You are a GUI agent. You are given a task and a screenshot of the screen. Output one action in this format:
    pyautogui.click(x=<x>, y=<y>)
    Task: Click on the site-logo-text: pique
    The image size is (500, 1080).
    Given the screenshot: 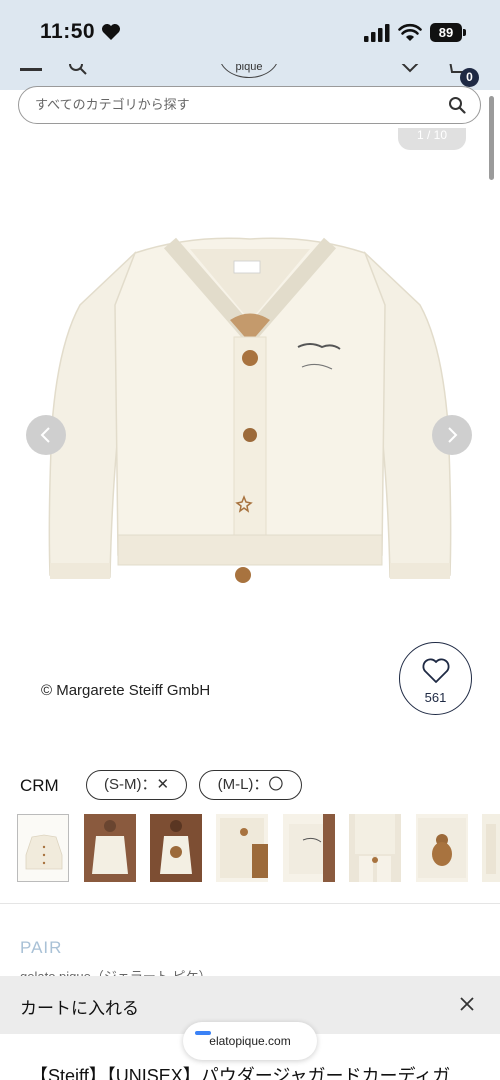 What is the action you would take?
    pyautogui.click(x=249, y=68)
    